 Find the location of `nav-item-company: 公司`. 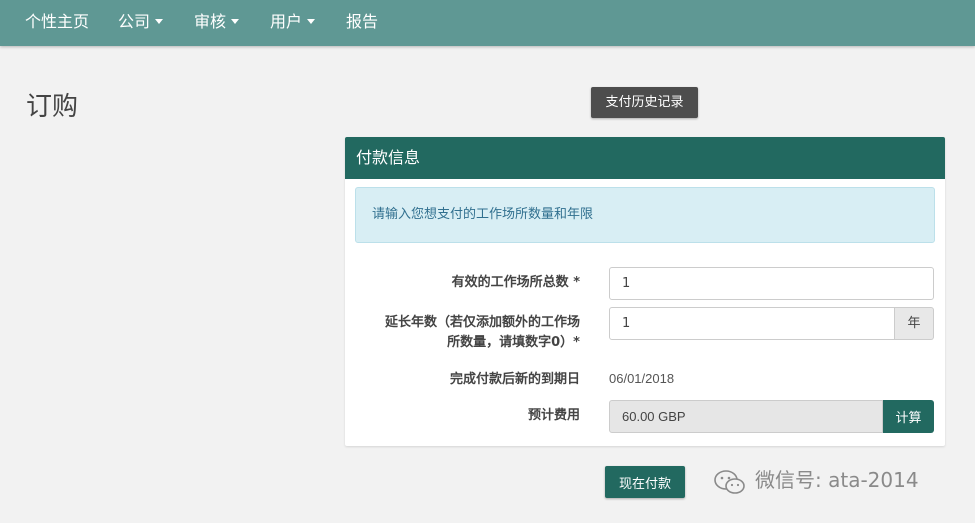

nav-item-company: 公司 is located at coordinates (141, 23).